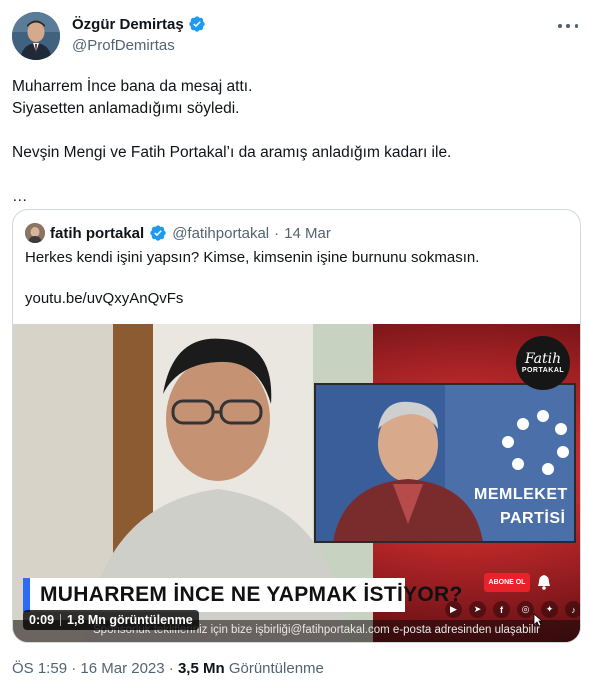  What do you see at coordinates (201, 668) in the screenshot?
I see `views-count: 3,5 Mn` at bounding box center [201, 668].